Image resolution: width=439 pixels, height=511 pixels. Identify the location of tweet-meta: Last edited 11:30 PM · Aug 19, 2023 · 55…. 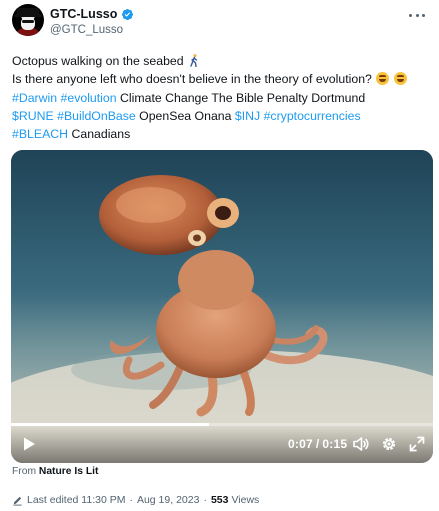
(135, 500).